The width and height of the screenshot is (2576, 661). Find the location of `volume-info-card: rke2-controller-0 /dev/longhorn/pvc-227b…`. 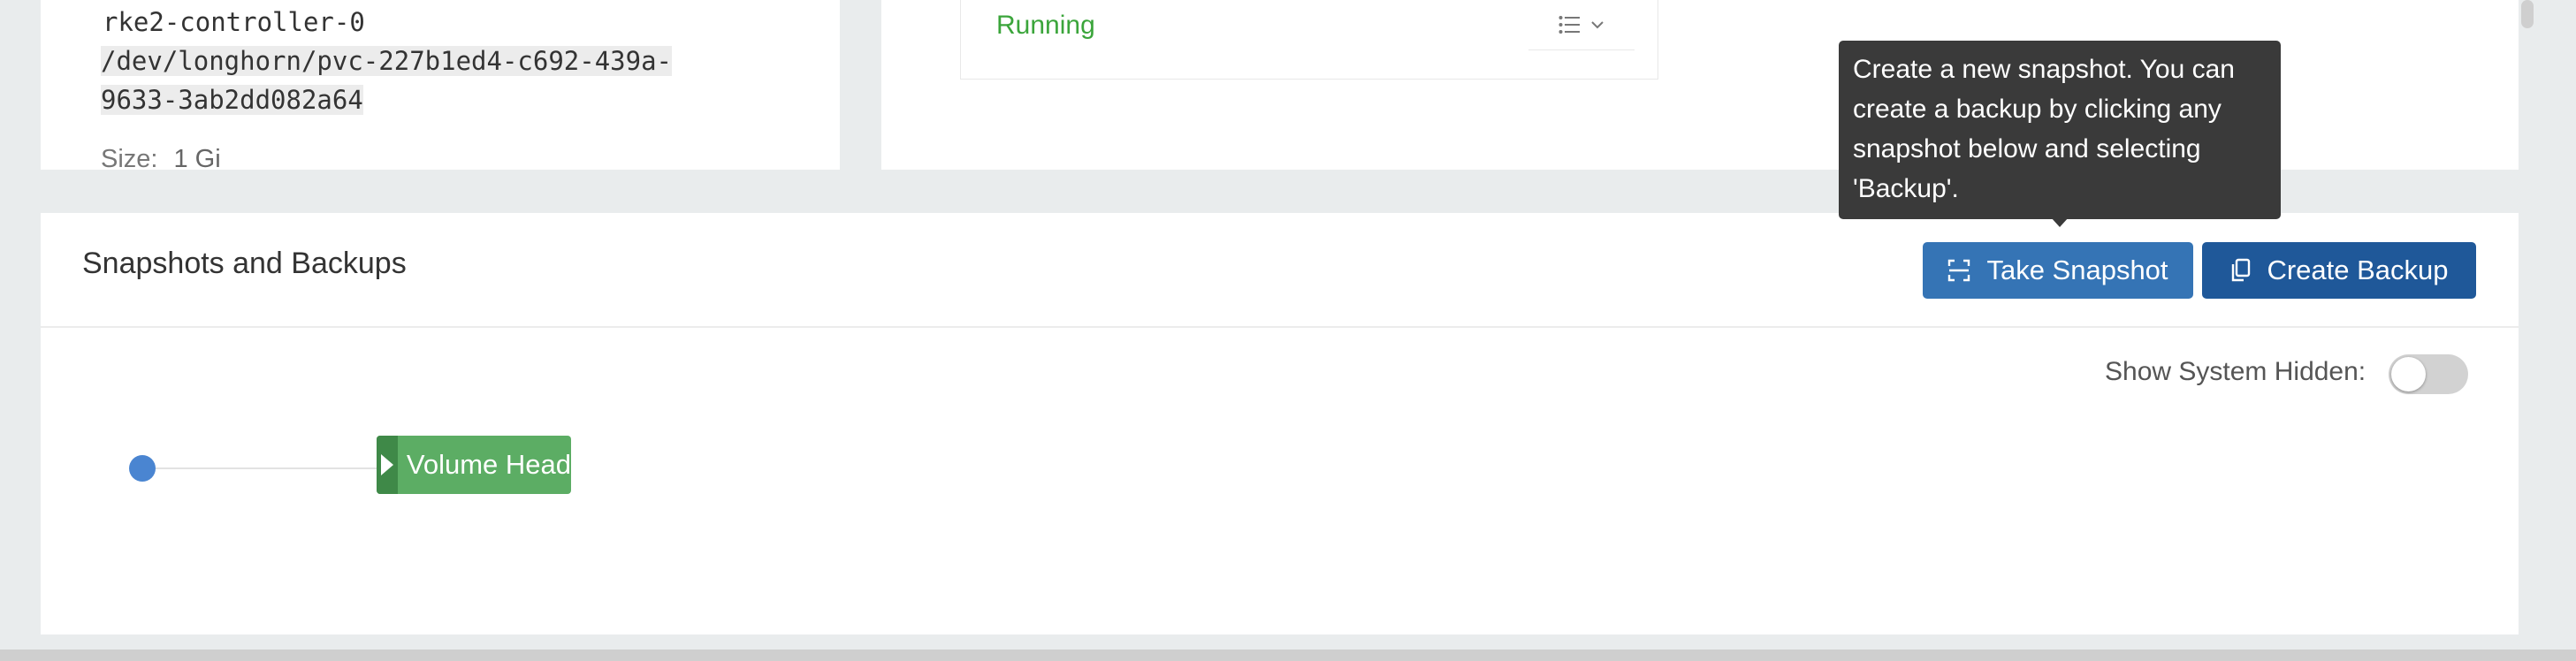

volume-info-card: rke2-controller-0 /dev/longhorn/pvc-227b… is located at coordinates (440, 86).